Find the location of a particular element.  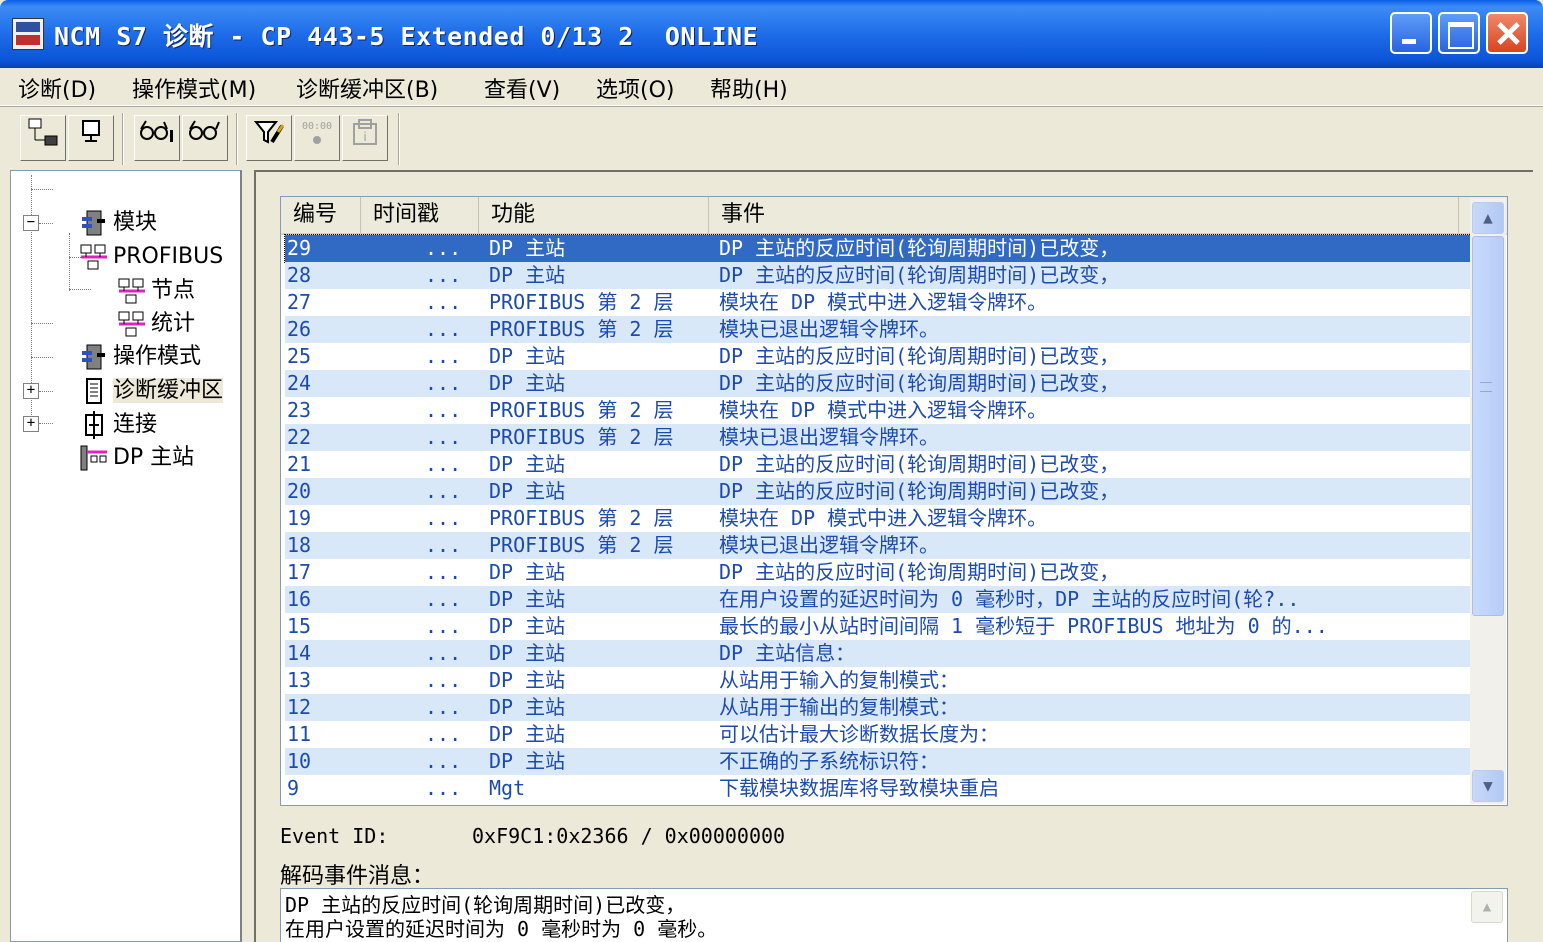

cell-function: PROFIBUS 第 2 层 is located at coordinates (581, 329).